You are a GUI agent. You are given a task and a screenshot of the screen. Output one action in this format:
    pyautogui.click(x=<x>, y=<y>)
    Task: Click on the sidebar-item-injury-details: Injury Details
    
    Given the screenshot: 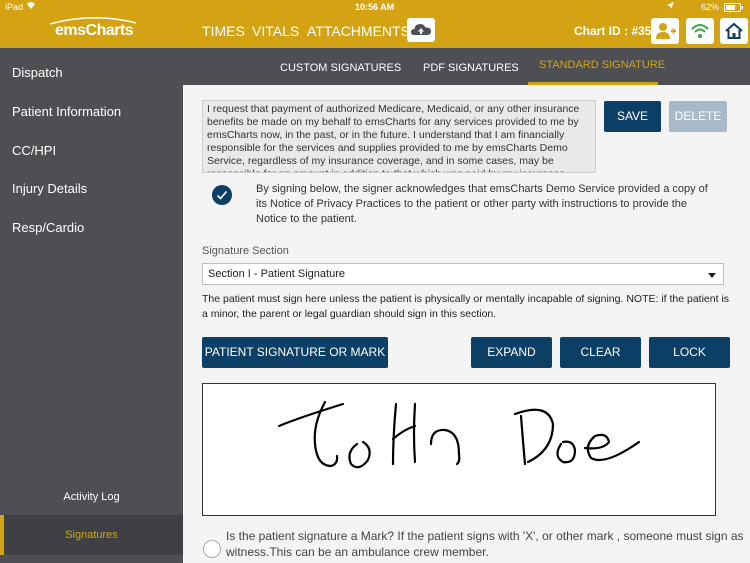 What is the action you would take?
    pyautogui.click(x=49, y=188)
    